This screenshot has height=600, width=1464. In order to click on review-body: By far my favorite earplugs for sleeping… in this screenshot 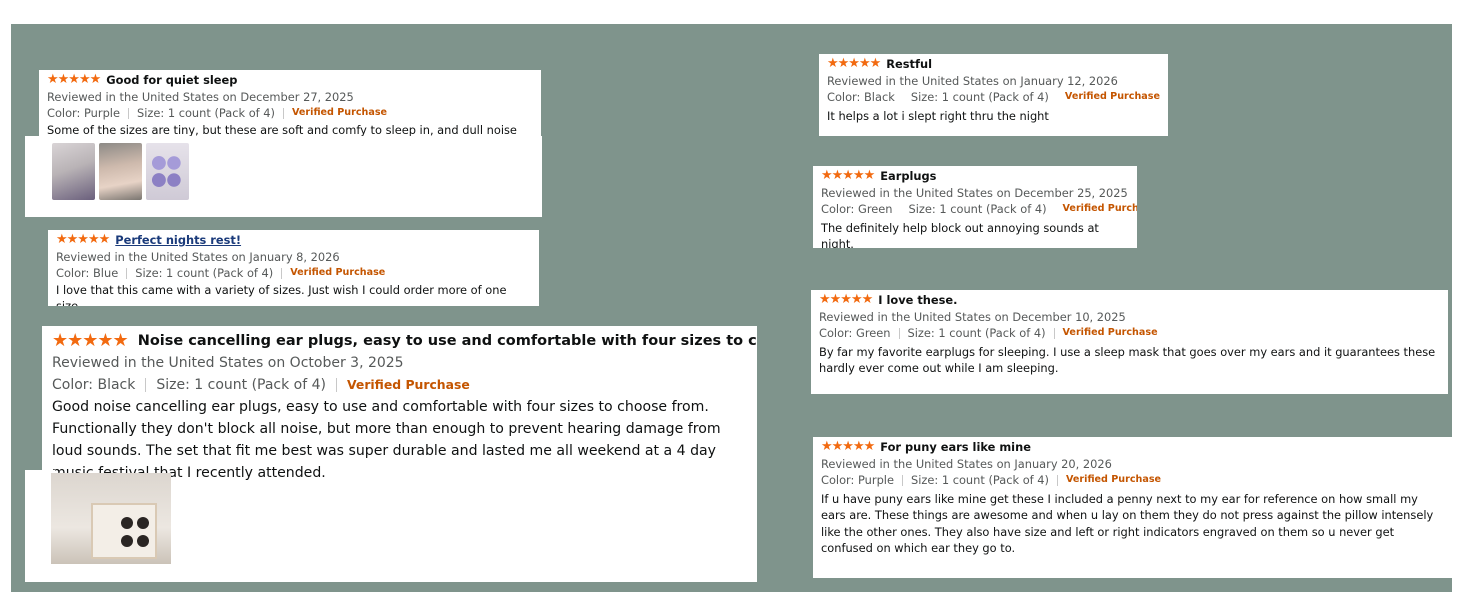, I will do `click(1127, 360)`.